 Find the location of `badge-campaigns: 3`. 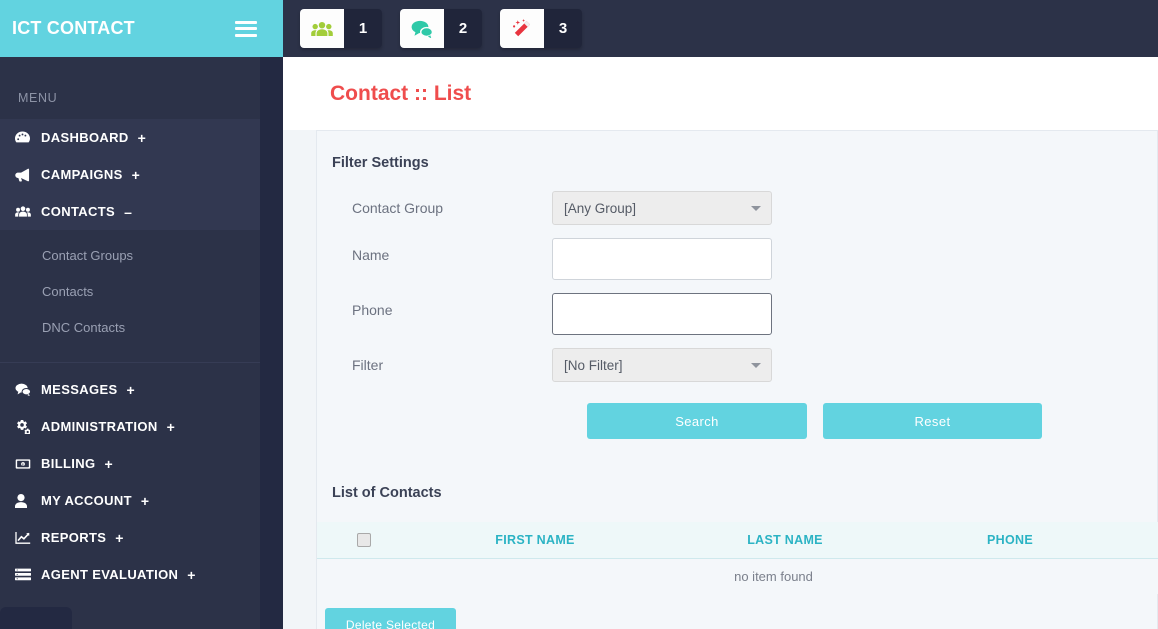

badge-campaigns: 3 is located at coordinates (541, 28).